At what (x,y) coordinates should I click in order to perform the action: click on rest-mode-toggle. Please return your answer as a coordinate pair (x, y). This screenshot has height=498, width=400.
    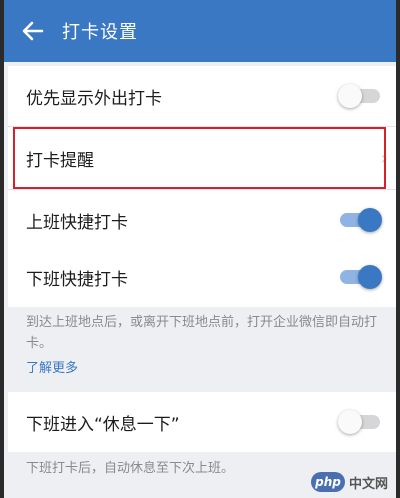
    Looking at the image, I should click on (360, 422).